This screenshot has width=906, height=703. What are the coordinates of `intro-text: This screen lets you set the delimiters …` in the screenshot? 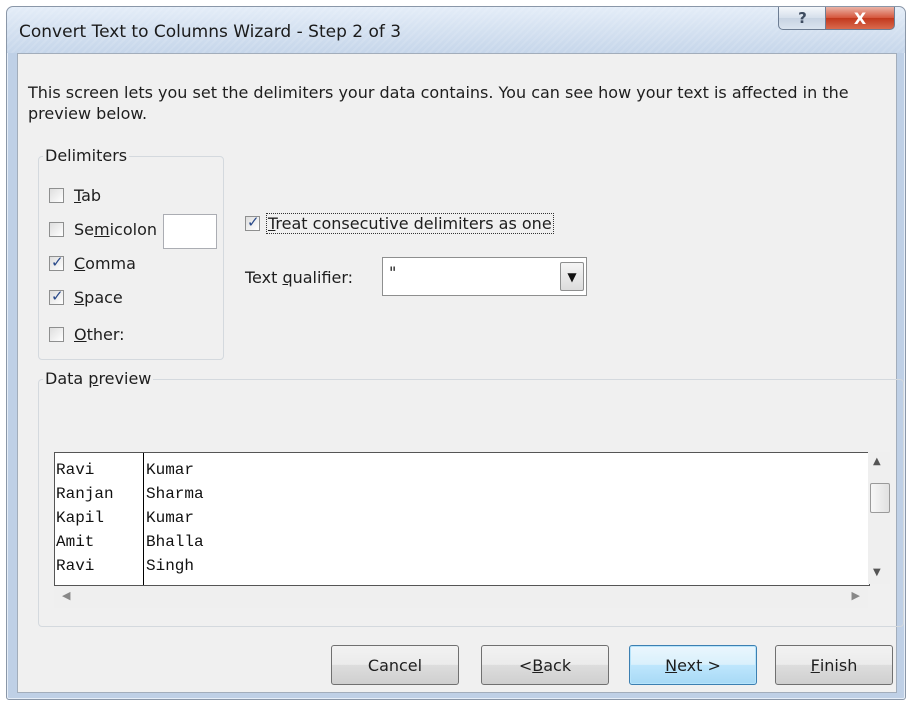 It's located at (438, 103).